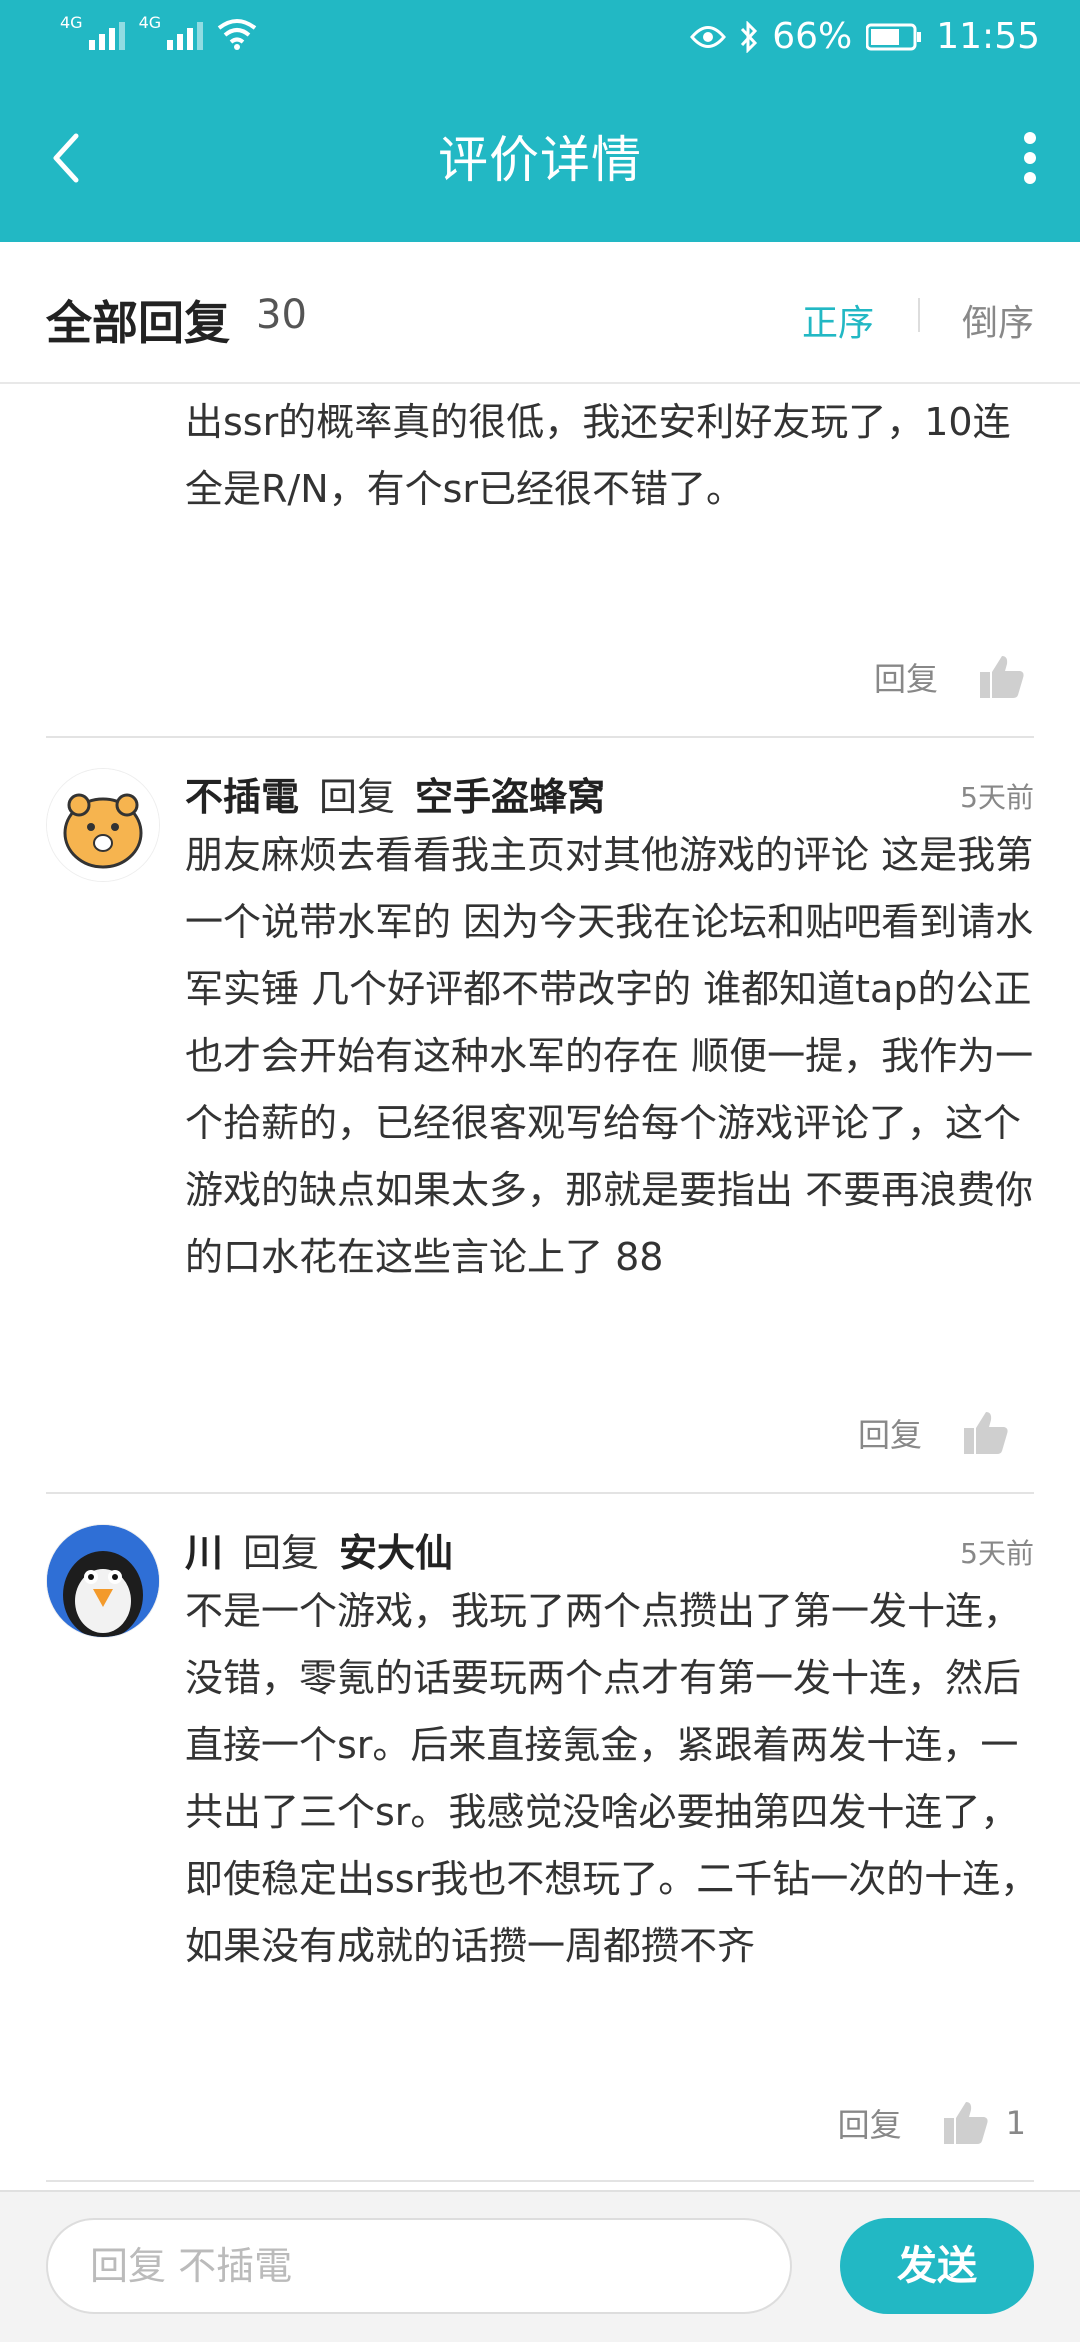  What do you see at coordinates (540, 160) in the screenshot?
I see `page-title: 评价详情` at bounding box center [540, 160].